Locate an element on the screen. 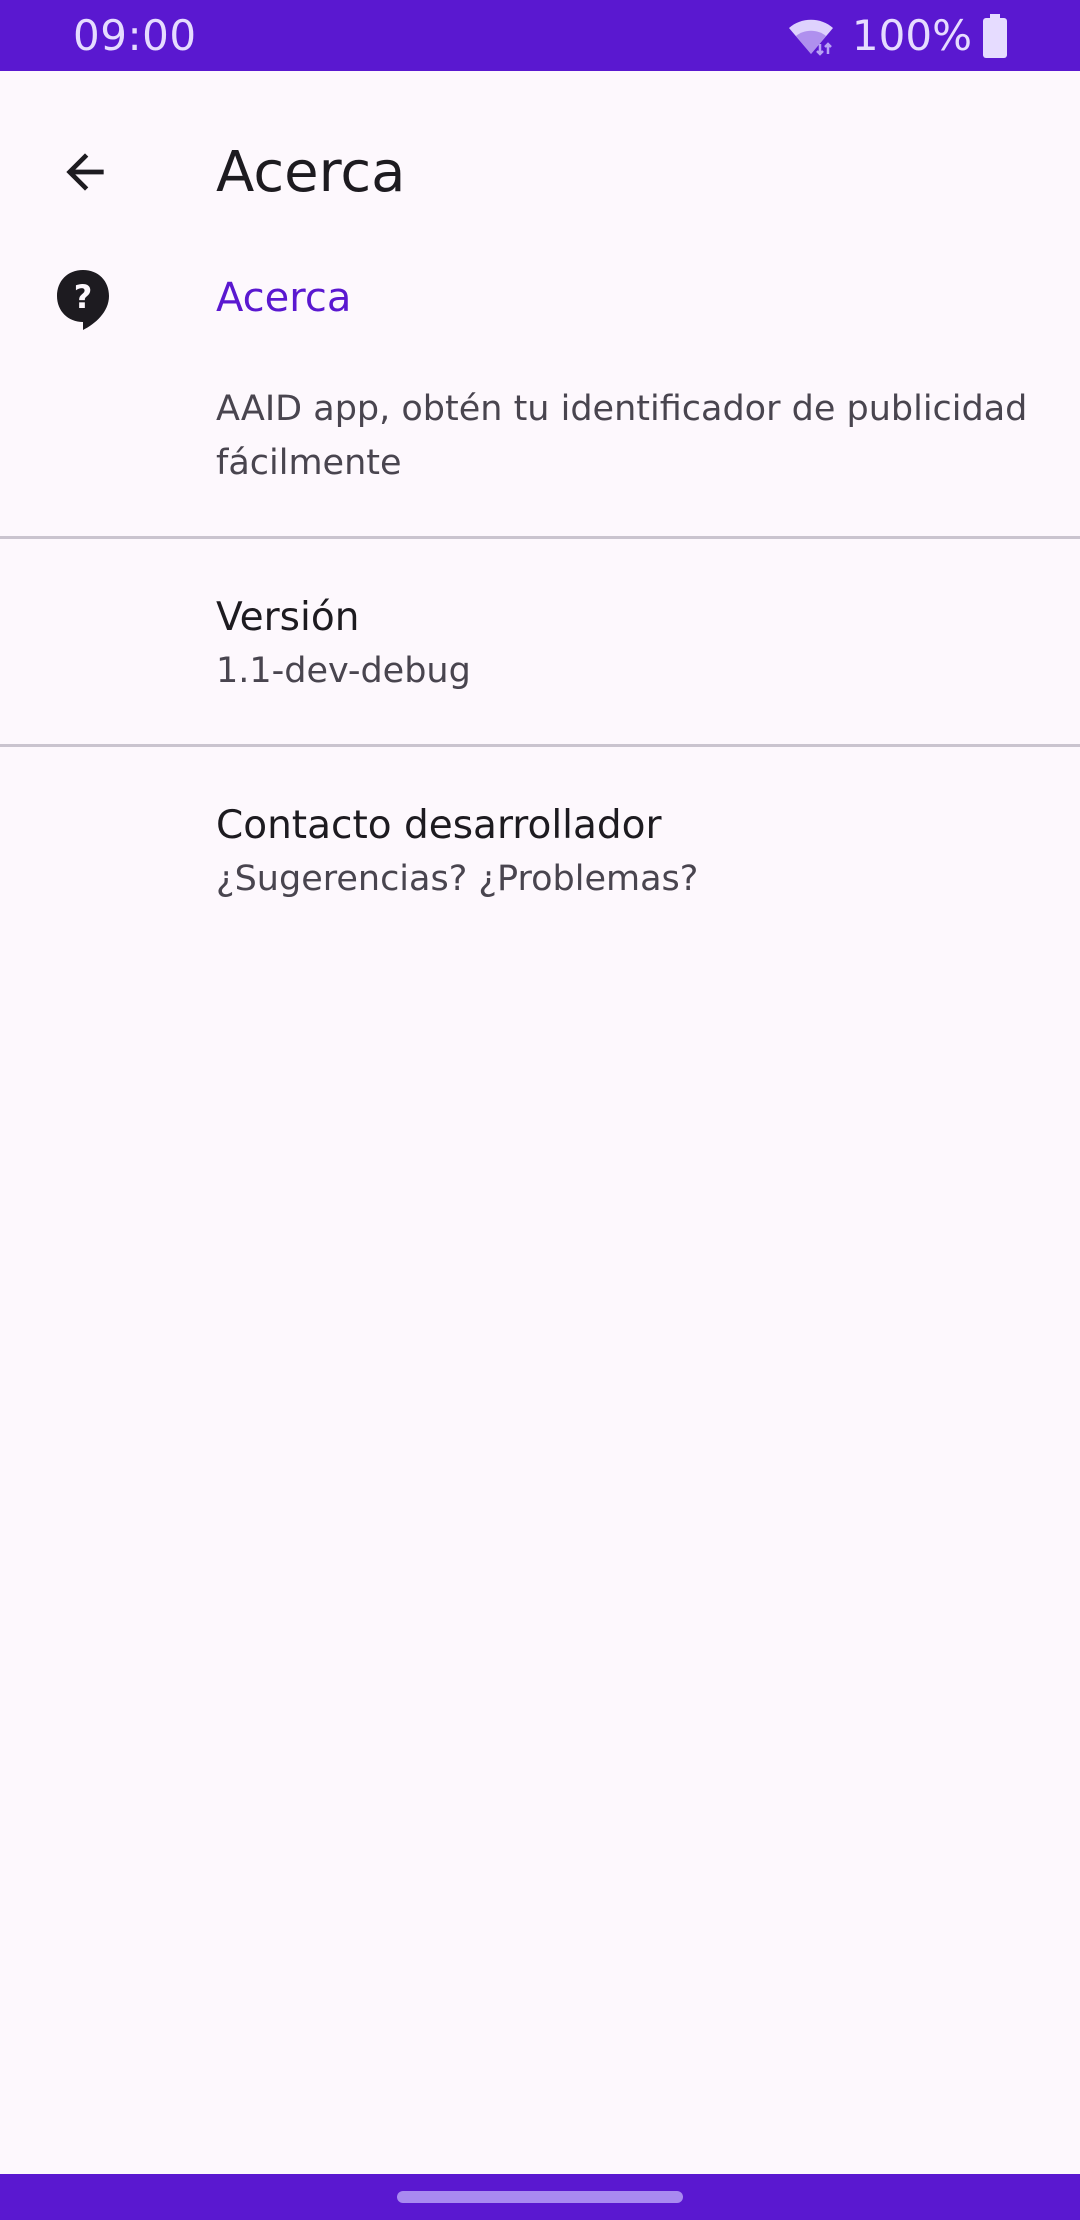 This screenshot has height=2220, width=1080. home-gesture-handle is located at coordinates (540, 2197).